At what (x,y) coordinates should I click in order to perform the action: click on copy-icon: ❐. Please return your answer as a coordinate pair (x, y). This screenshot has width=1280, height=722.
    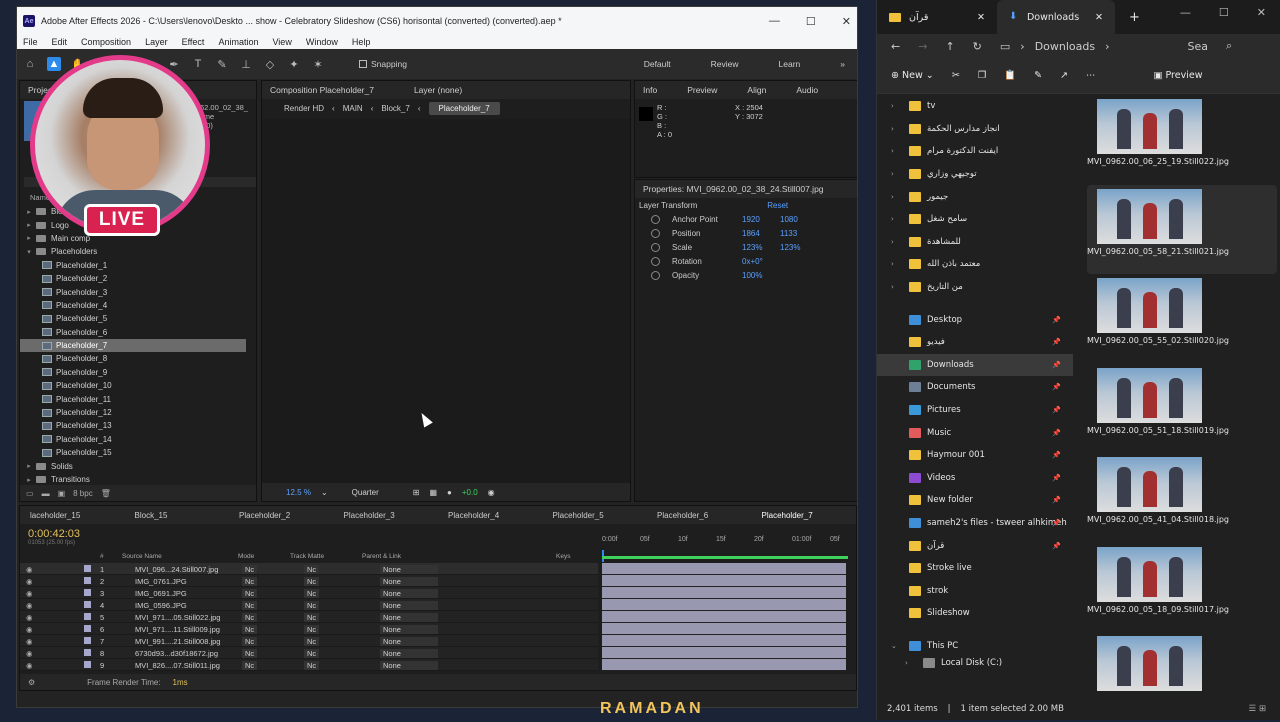
    Looking at the image, I should click on (982, 75).